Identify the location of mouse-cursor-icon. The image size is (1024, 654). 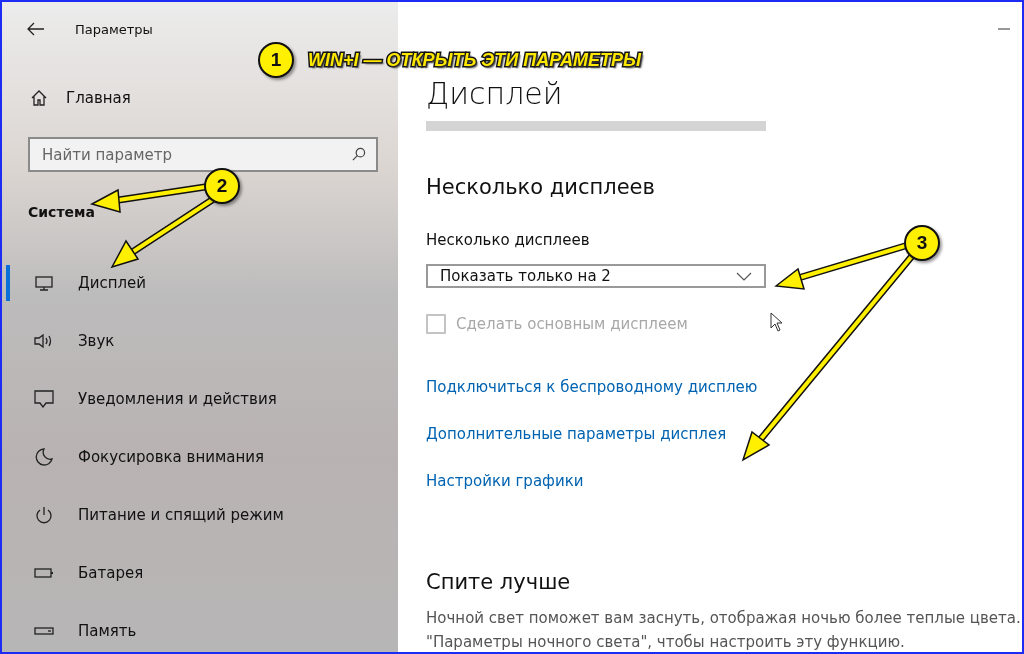
(776, 322).